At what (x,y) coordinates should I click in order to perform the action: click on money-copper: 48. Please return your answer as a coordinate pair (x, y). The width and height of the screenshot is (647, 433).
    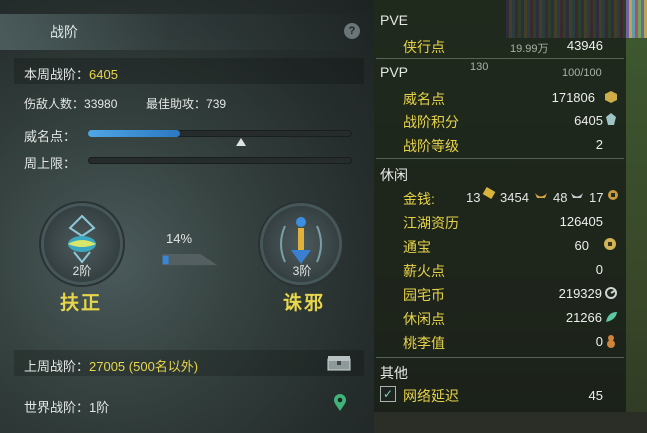
    Looking at the image, I should click on (560, 197).